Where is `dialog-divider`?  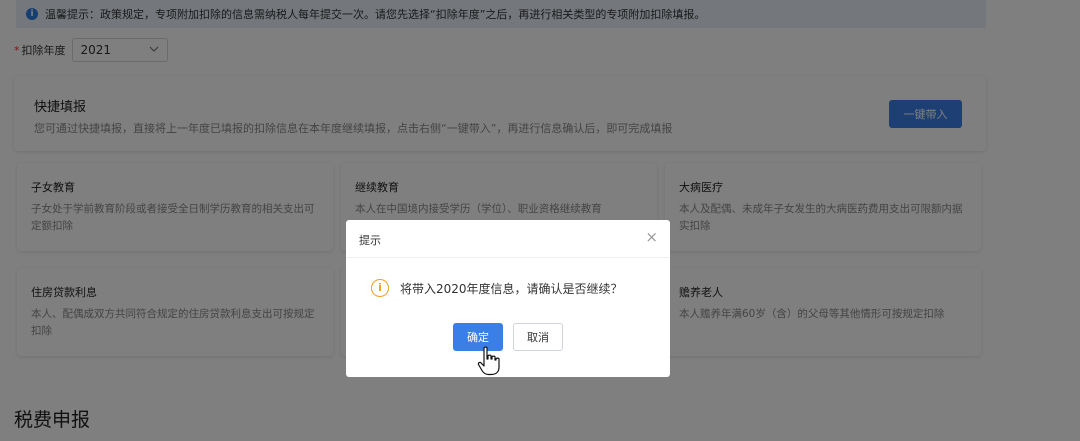
dialog-divider is located at coordinates (508, 257).